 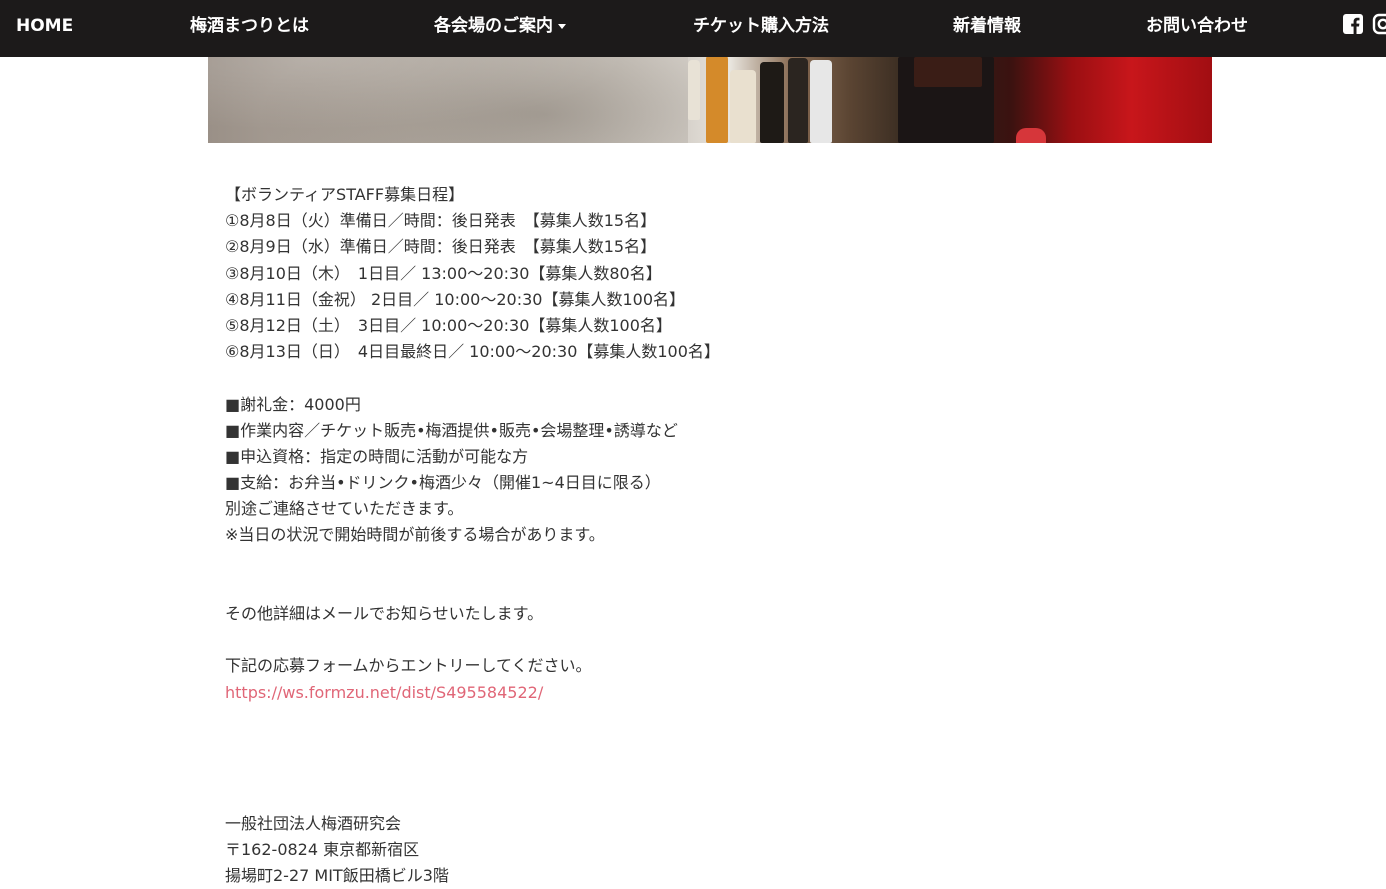 I want to click on detail-contact-note: 別途ご連絡させていただきます。, so click(x=344, y=509).